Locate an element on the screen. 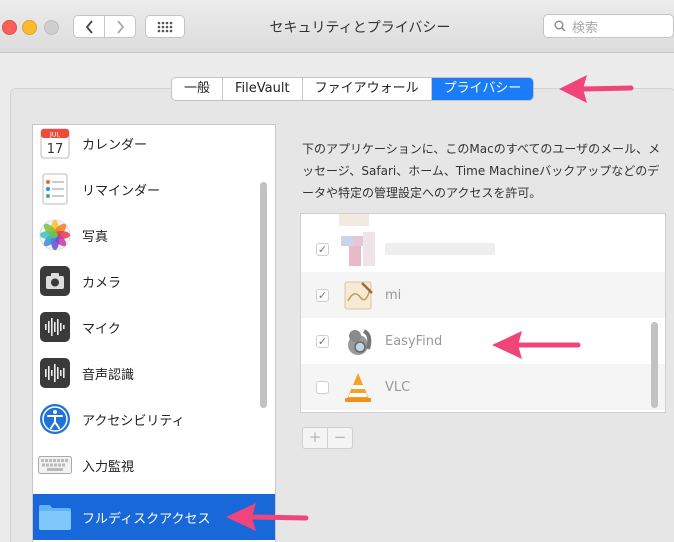 The image size is (674, 542). sidebar-item-accessibility: アクセシビリティ is located at coordinates (154, 419).